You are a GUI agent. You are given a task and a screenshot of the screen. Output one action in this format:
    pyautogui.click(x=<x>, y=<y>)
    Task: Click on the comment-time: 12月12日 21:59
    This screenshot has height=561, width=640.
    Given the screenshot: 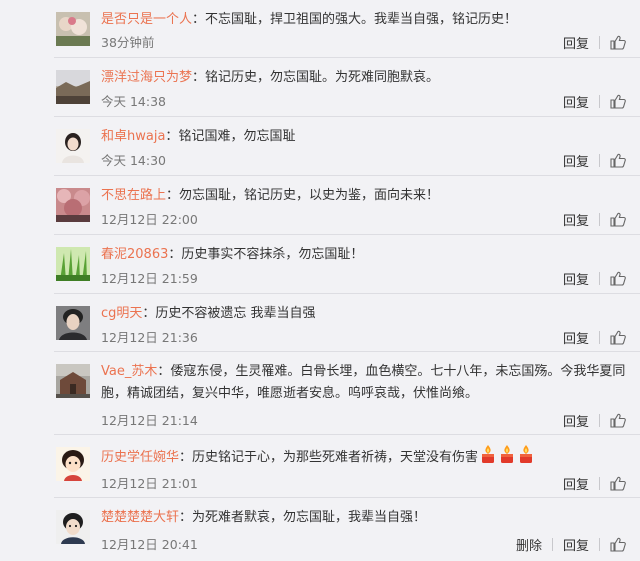 What is the action you would take?
    pyautogui.click(x=149, y=278)
    